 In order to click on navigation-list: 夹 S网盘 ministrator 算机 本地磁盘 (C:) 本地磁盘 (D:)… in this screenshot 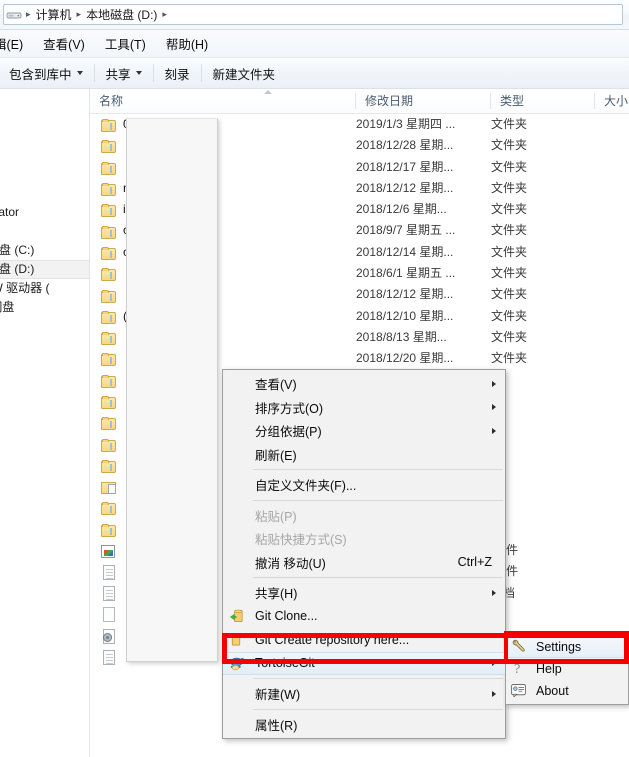, I will do `click(45, 231)`.